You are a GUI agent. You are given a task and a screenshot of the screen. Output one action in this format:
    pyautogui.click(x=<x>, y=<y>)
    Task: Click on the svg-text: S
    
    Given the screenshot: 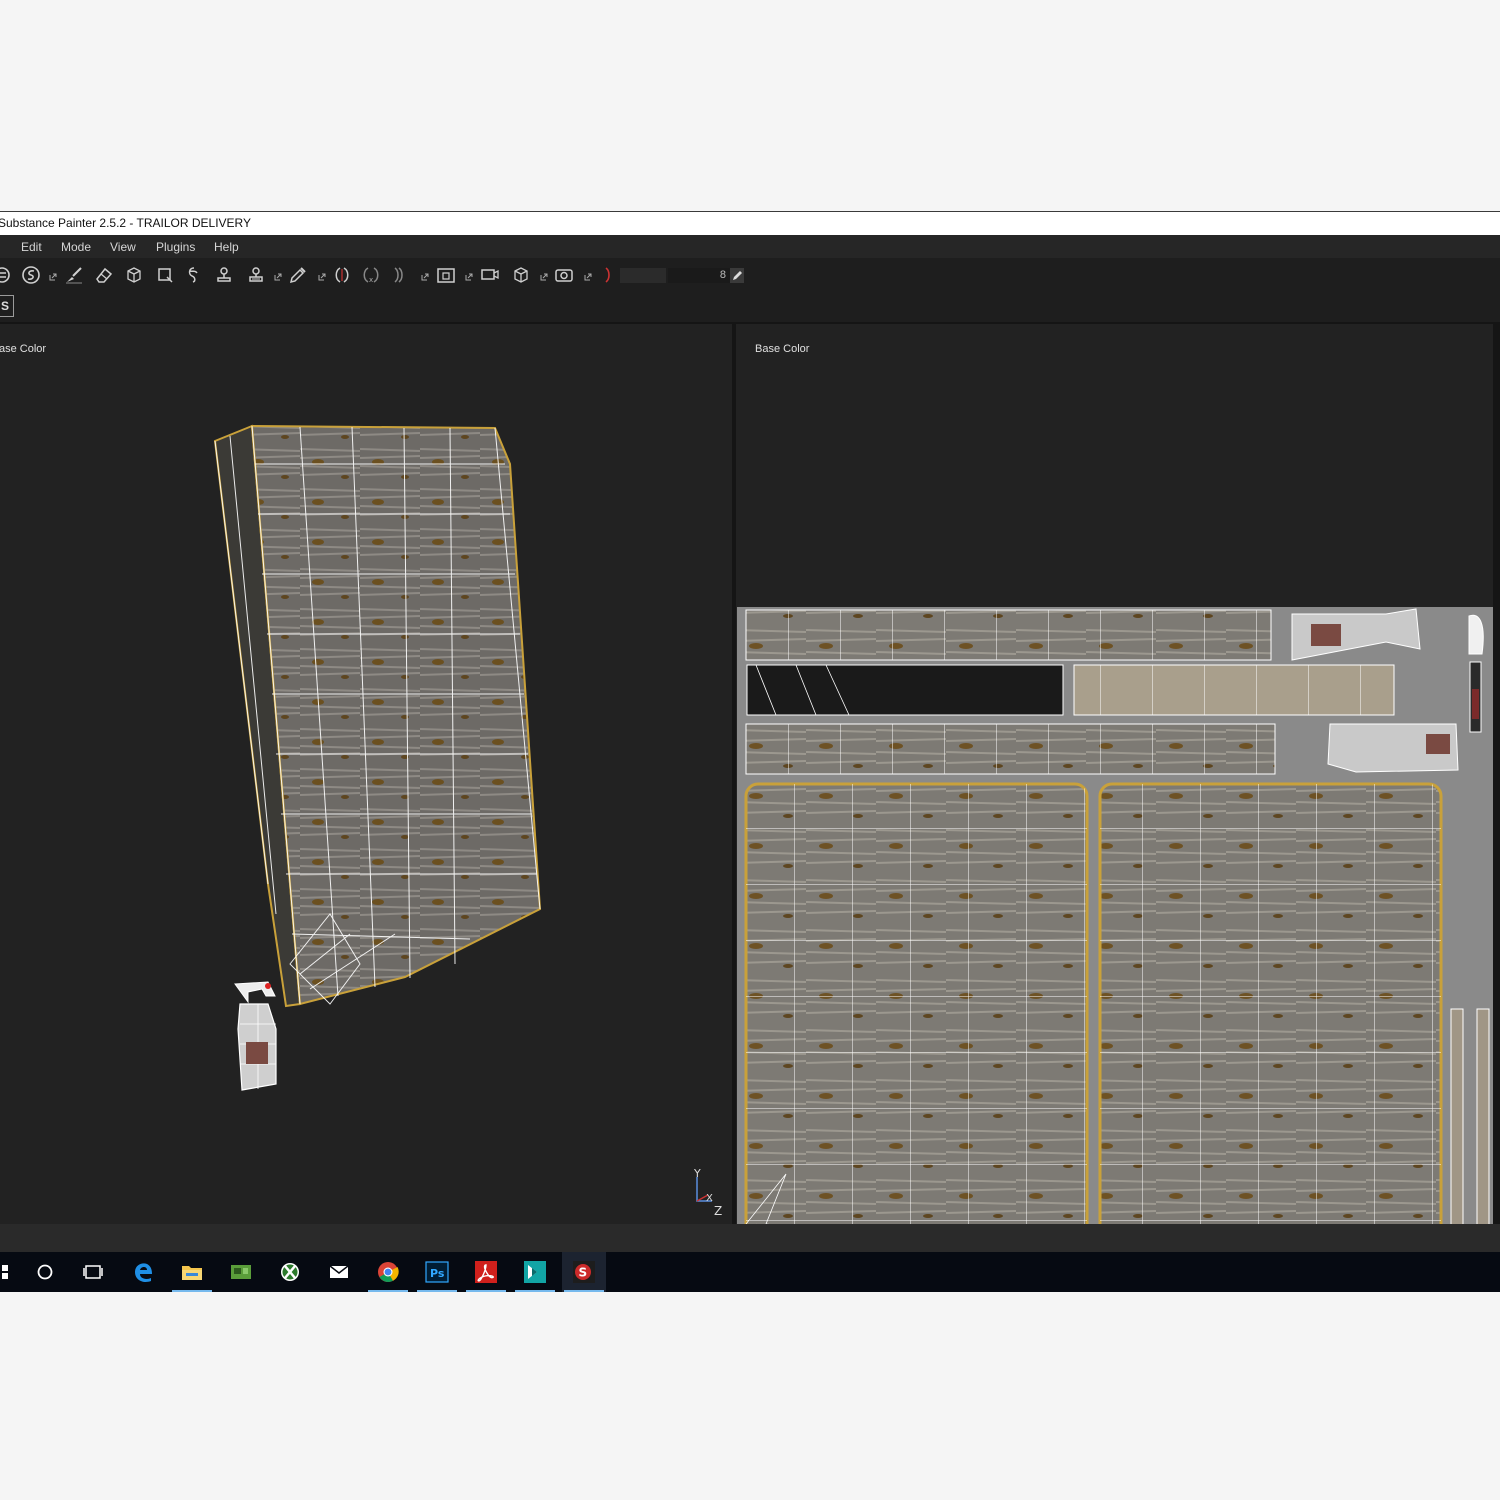 What is the action you would take?
    pyautogui.click(x=583, y=1273)
    